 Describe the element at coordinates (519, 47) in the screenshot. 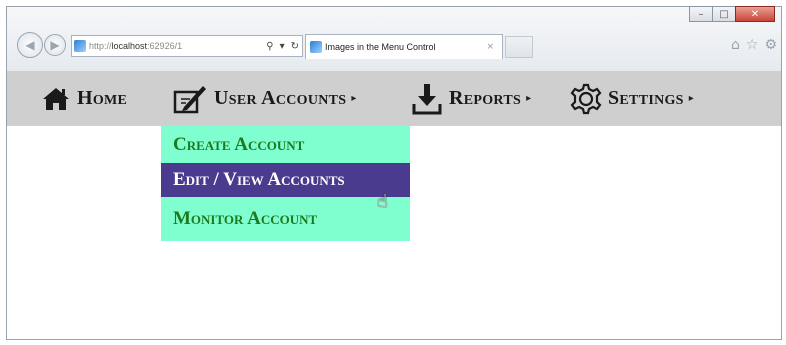

I see `new-tab-button` at that location.